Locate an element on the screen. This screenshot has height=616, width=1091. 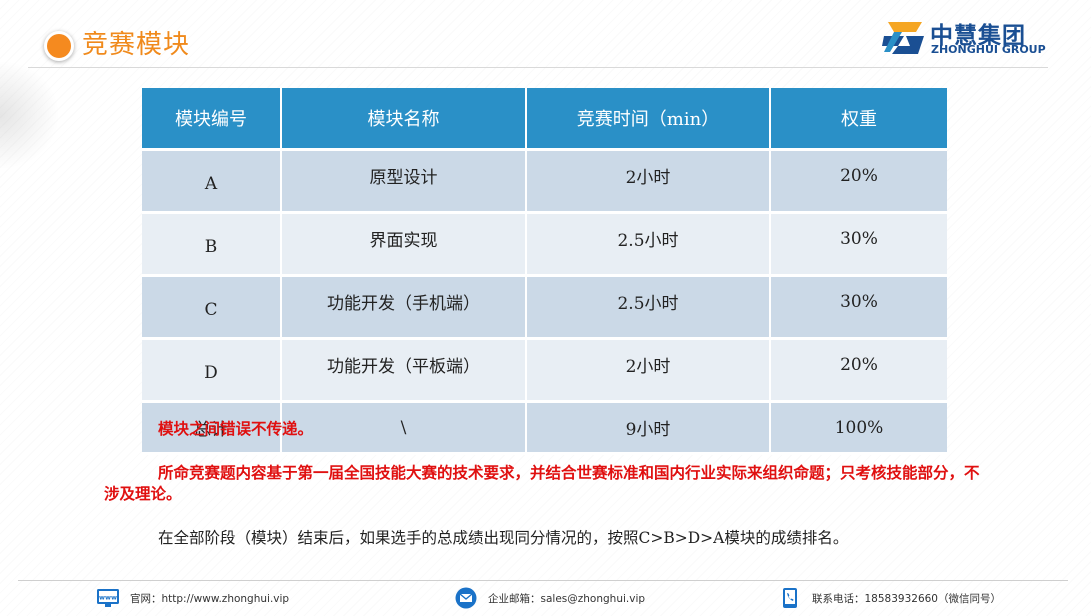
table-header-row: 模块编号 模块名称 竞赛时间（min） 权重 is located at coordinates (544, 119).